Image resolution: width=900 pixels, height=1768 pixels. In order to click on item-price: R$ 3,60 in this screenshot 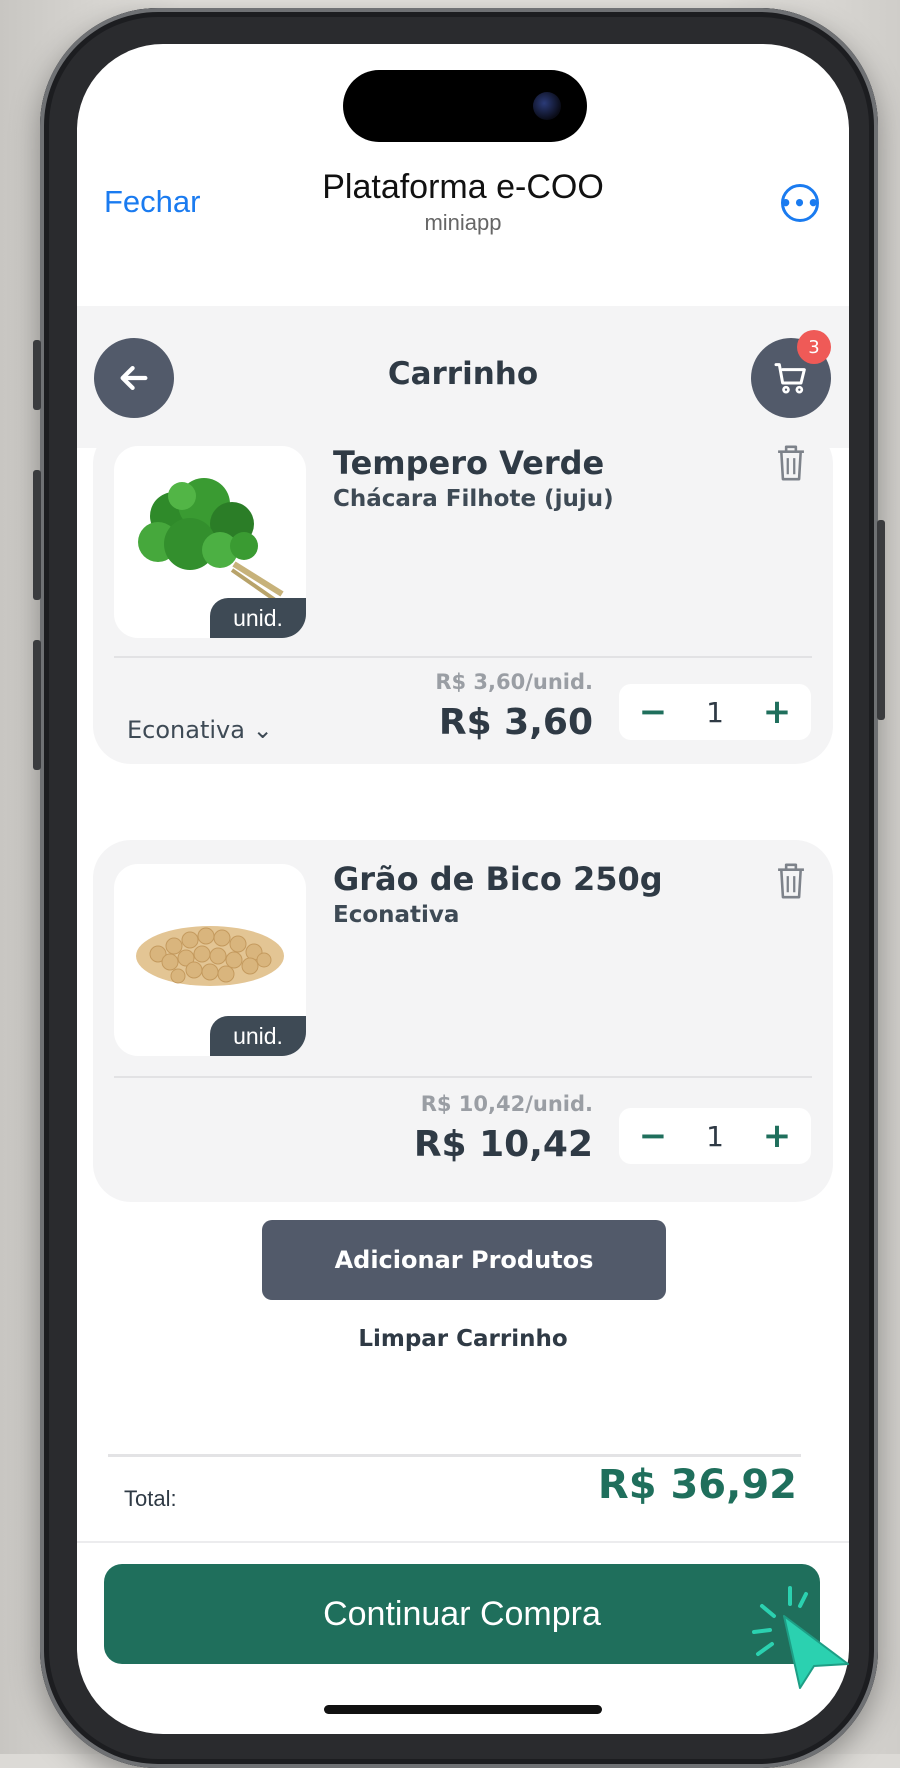, I will do `click(515, 722)`.